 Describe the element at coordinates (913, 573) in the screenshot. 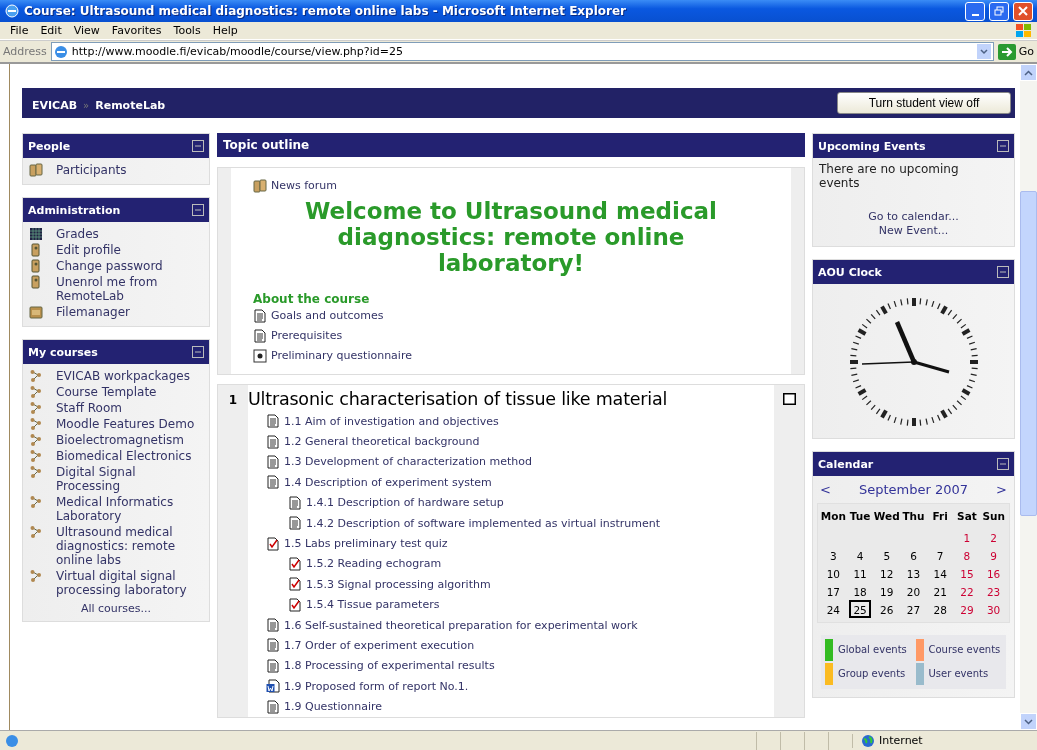

I see `calendar-day: 13` at that location.